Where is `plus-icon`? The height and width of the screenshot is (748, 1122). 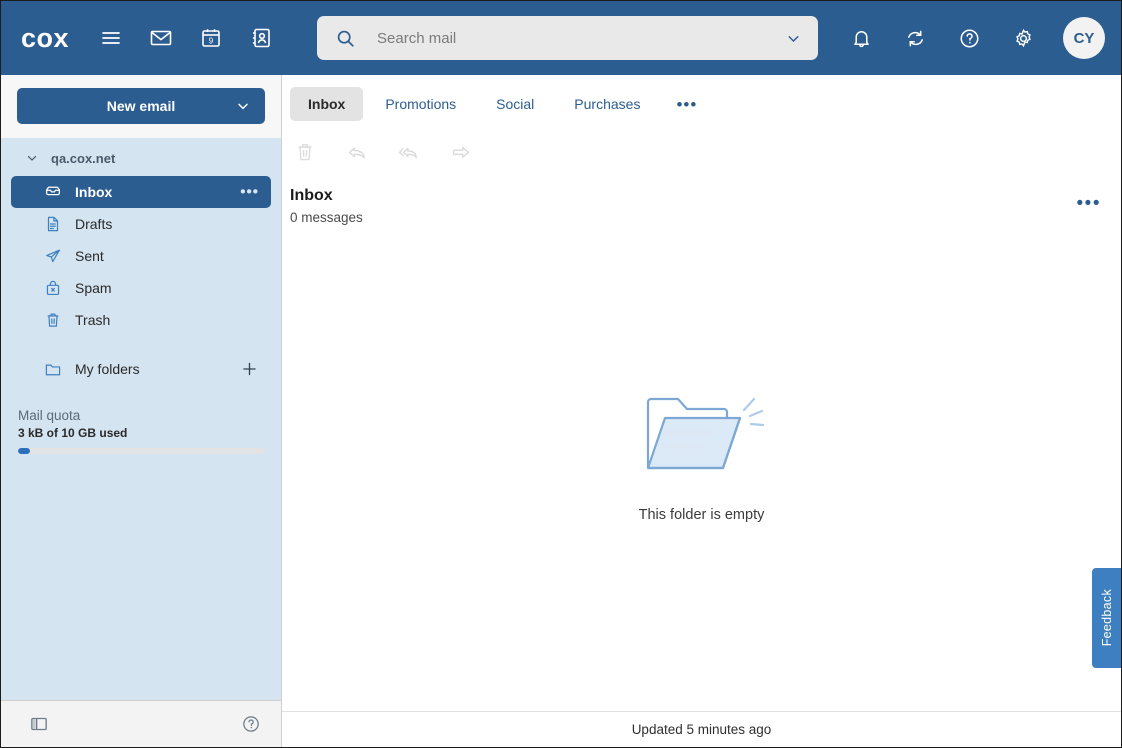
plus-icon is located at coordinates (249, 369).